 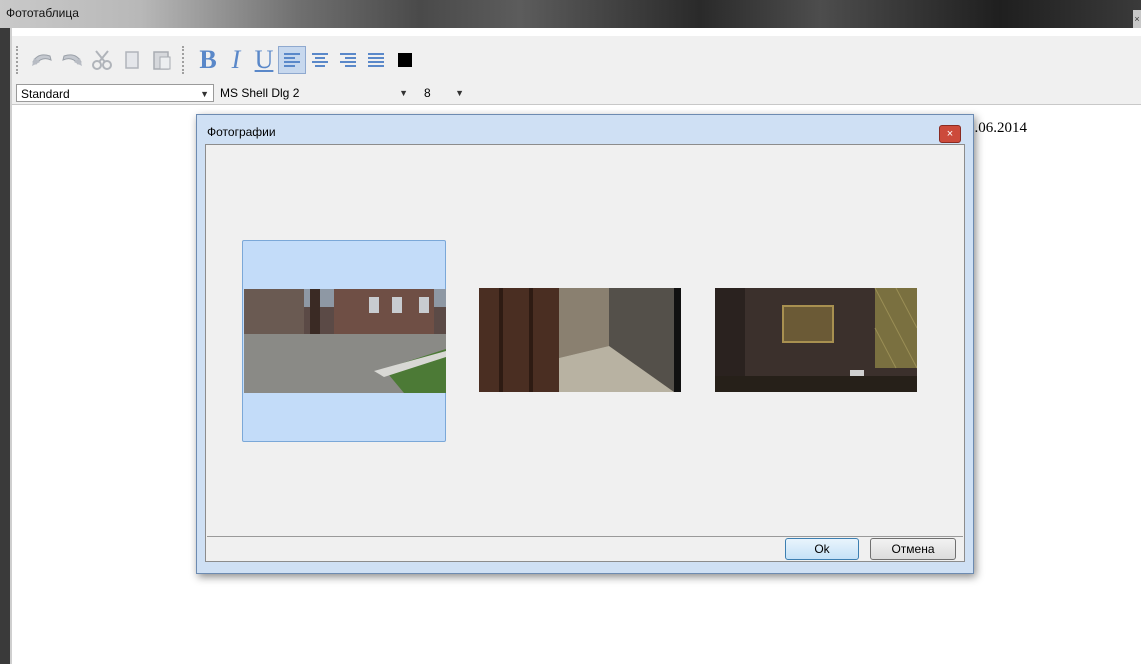 I want to click on align-right-button, so click(x=348, y=60).